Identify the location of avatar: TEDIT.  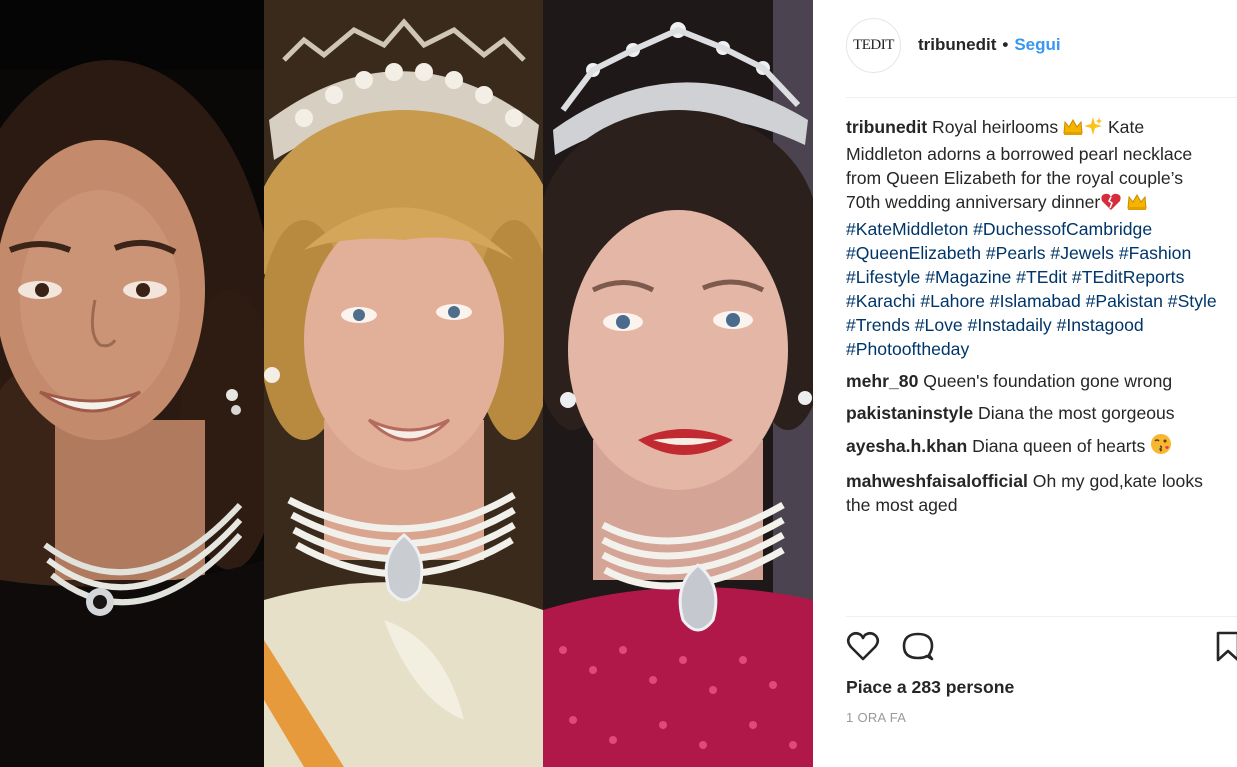
(873, 45).